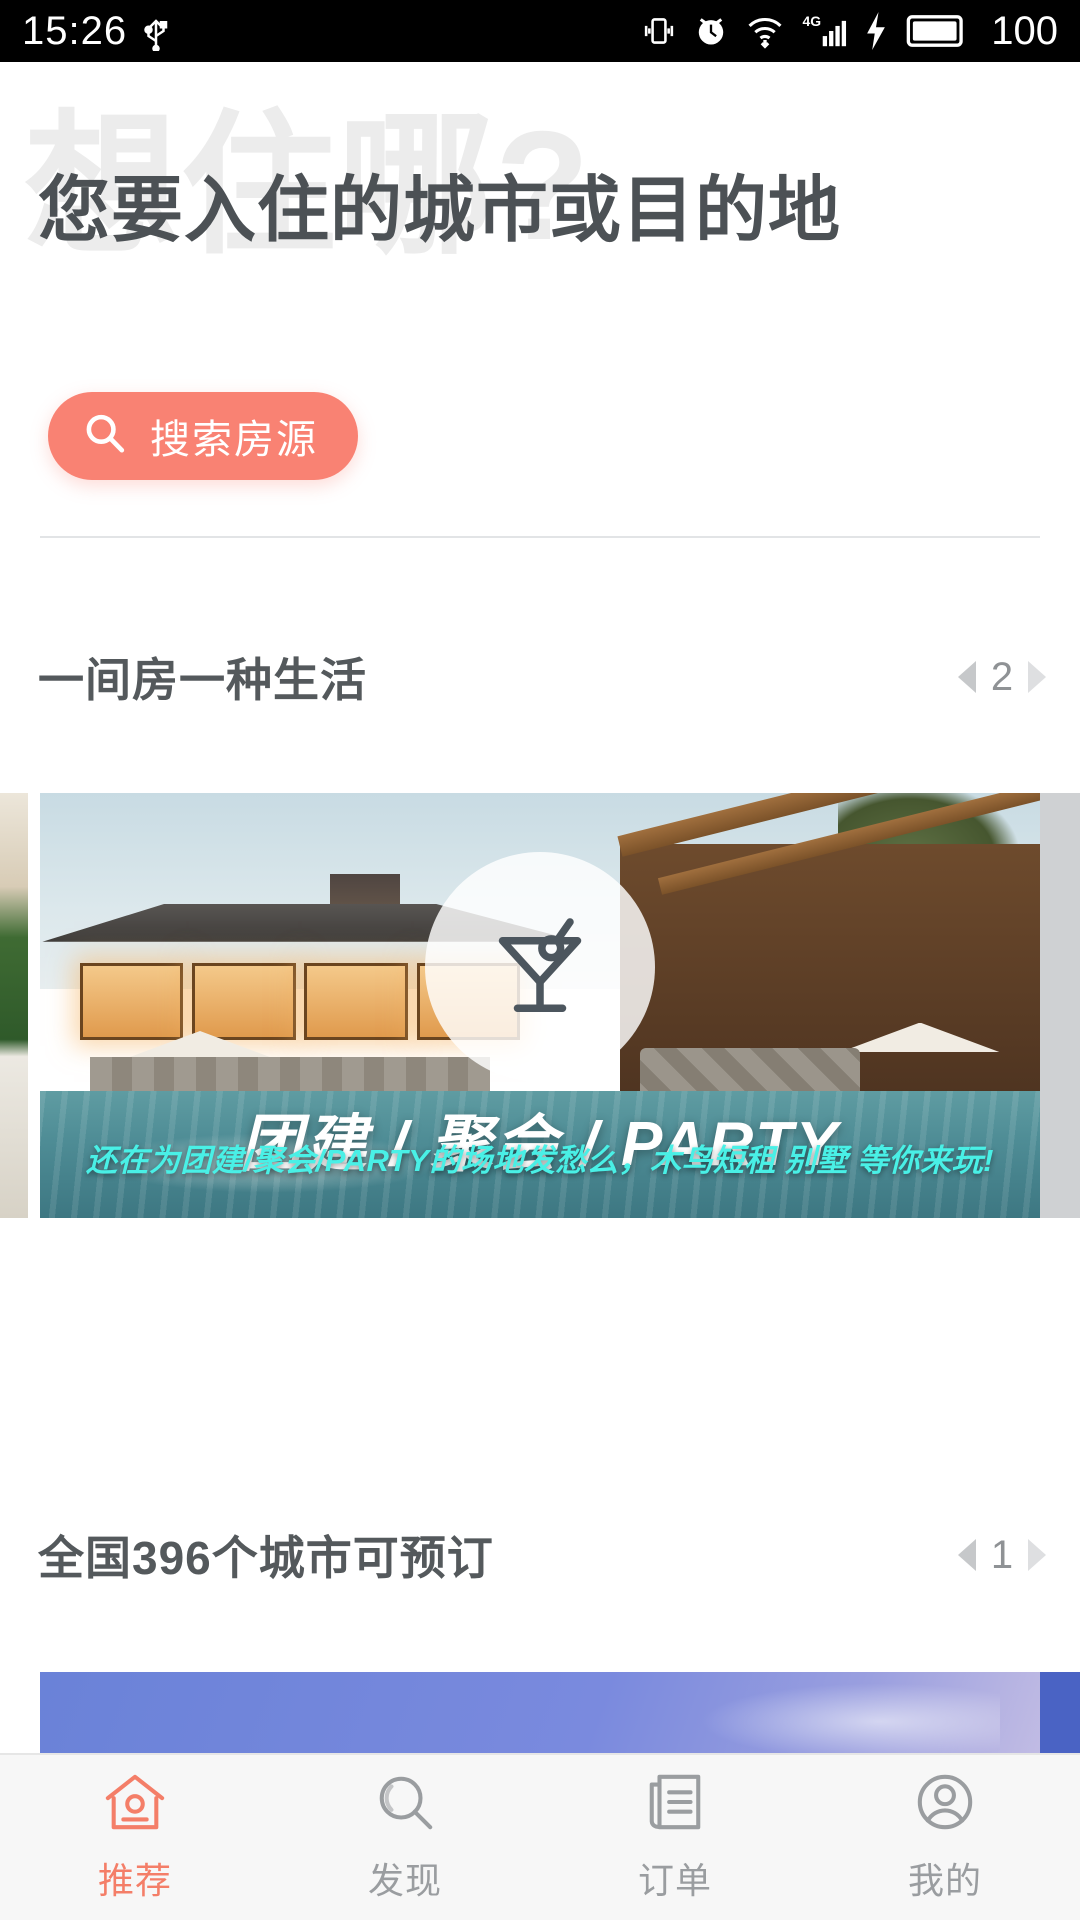 The width and height of the screenshot is (1080, 1920). What do you see at coordinates (540, 31) in the screenshot?
I see `status-bar: 15:26 4G 100` at bounding box center [540, 31].